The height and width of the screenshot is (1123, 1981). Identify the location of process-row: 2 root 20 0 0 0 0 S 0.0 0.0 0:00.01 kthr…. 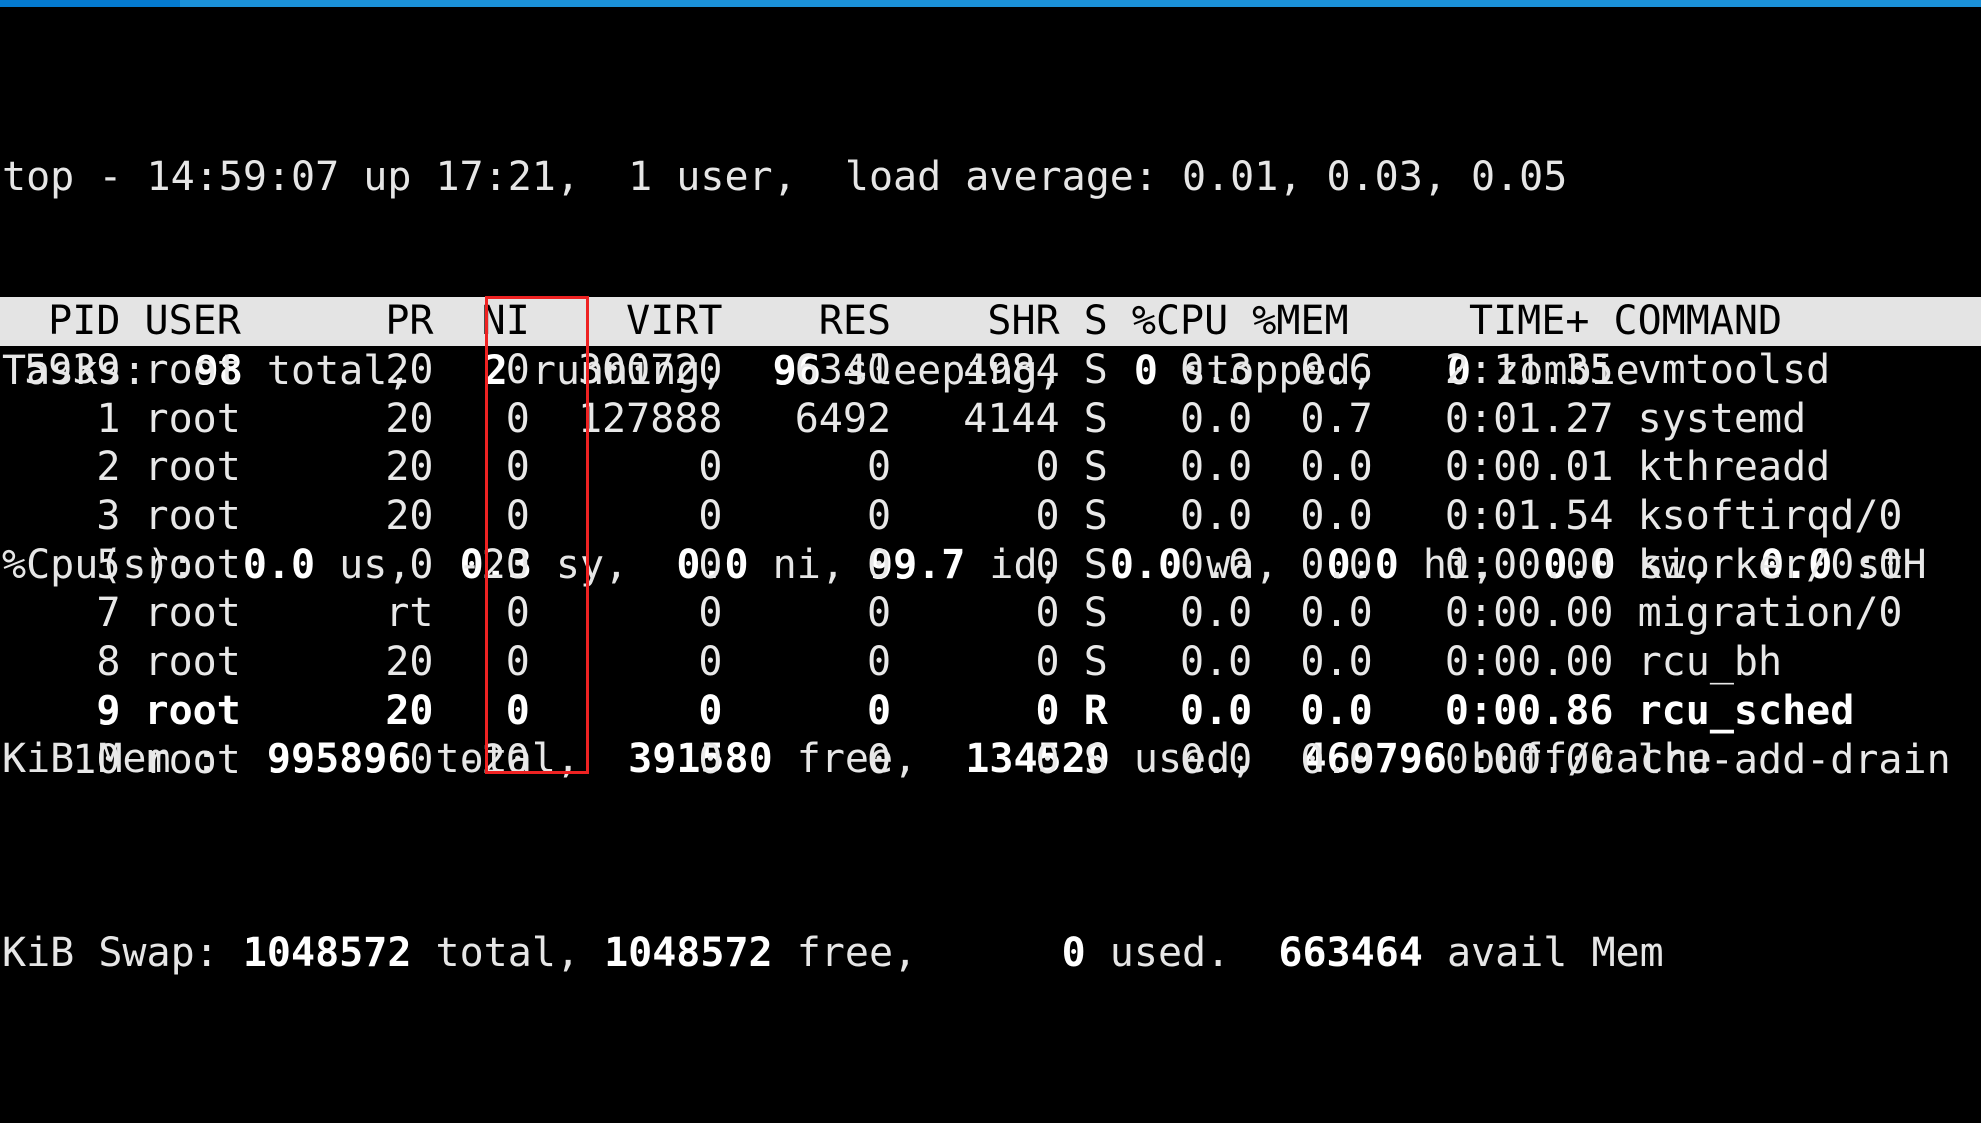
(915, 467).